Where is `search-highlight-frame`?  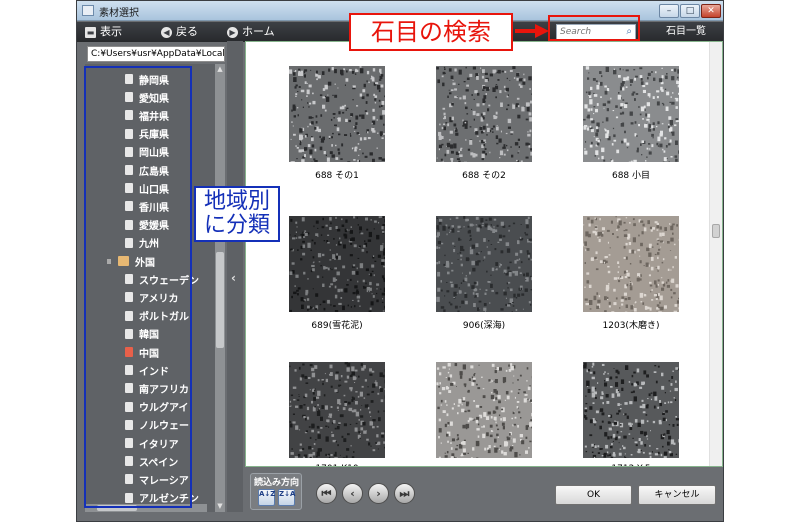
search-highlight-frame is located at coordinates (594, 28).